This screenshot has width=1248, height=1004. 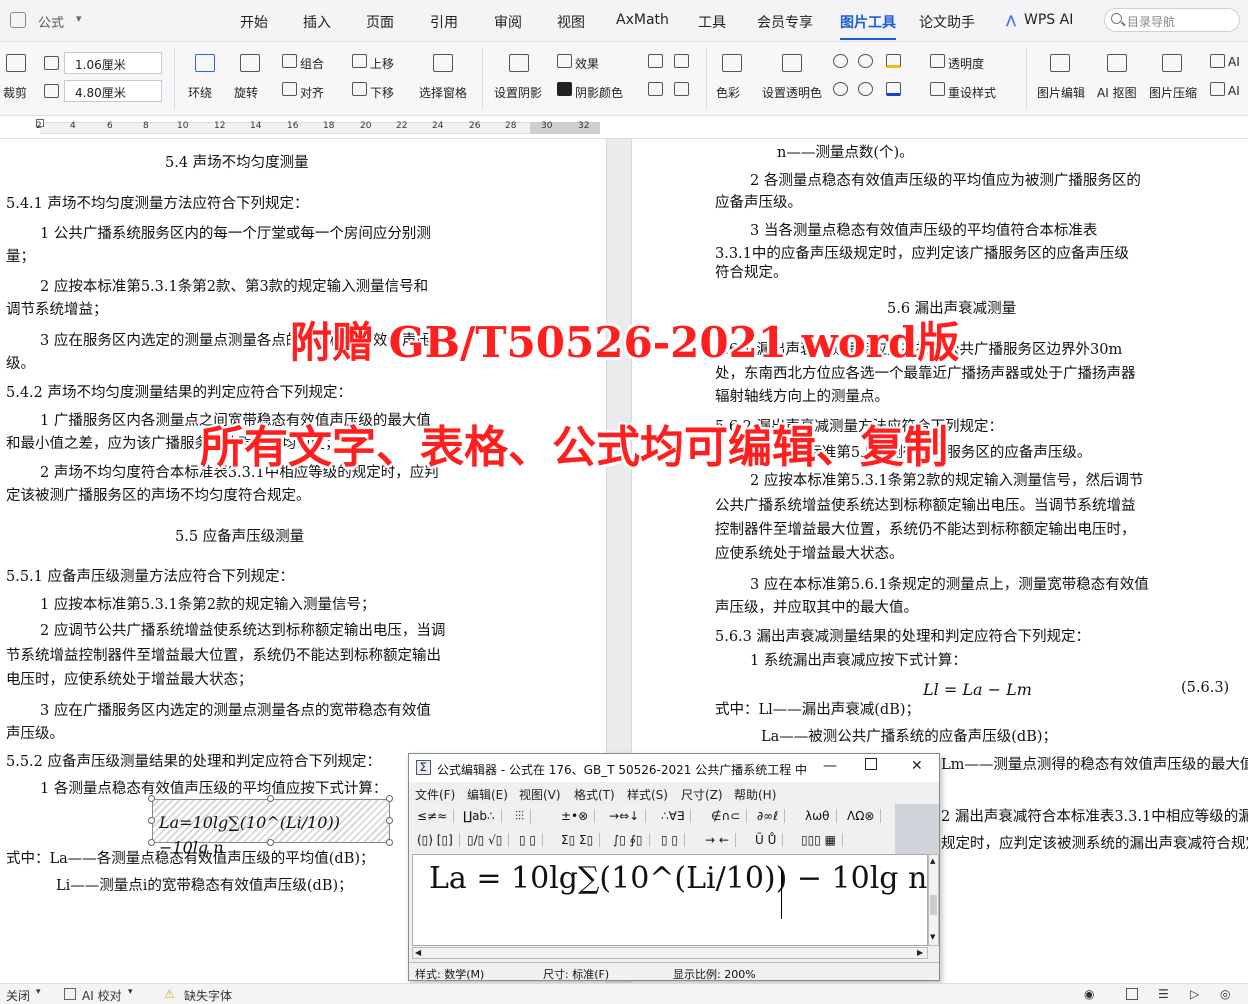 I want to click on page-view-icon, so click(x=1132, y=994).